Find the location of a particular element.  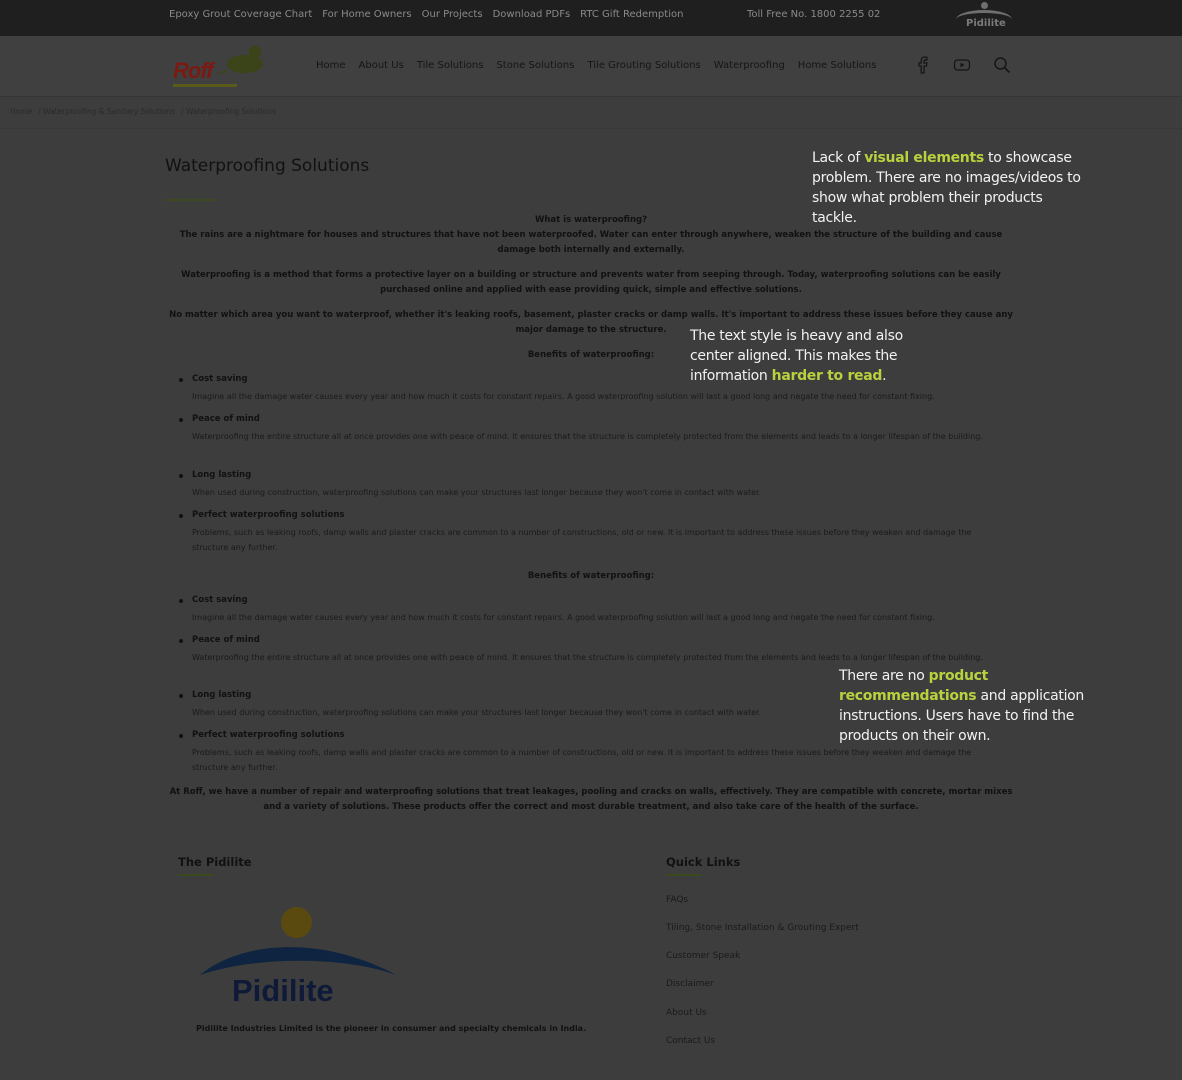

pidilite-footer-logo-text: Pidilite is located at coordinates (283, 990).